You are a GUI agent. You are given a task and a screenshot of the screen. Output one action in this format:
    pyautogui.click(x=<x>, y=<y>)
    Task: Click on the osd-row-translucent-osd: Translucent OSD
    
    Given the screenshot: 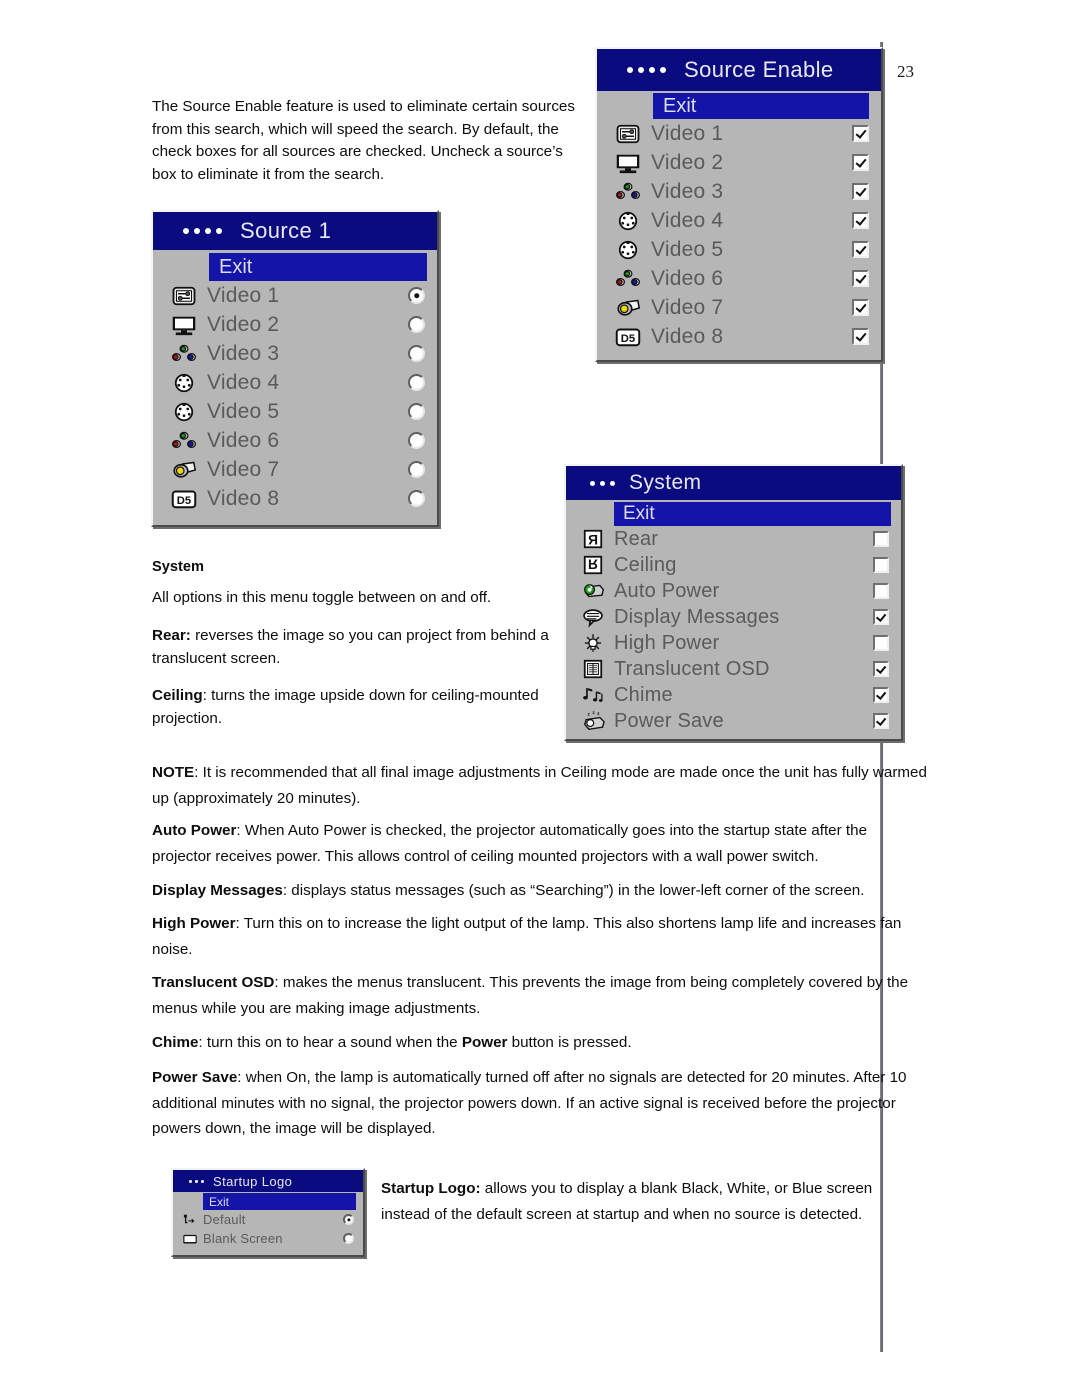 What is the action you would take?
    pyautogui.click(x=733, y=669)
    